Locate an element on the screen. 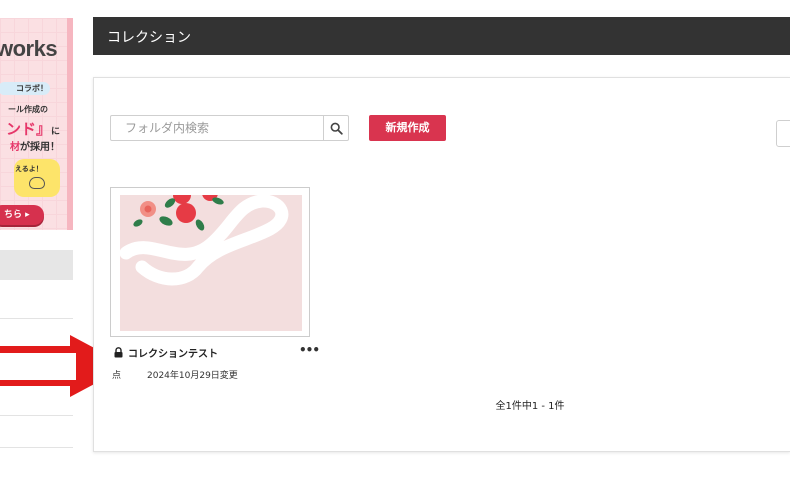 This screenshot has width=790, height=480. folder-search-input is located at coordinates (217, 128).